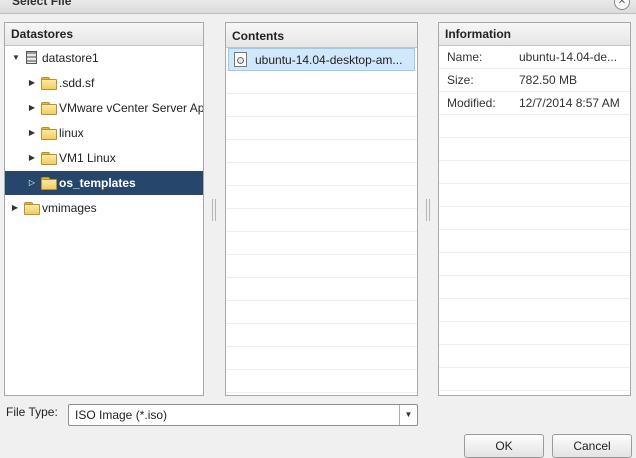  I want to click on tree-item-label: vmimages, so click(69, 208).